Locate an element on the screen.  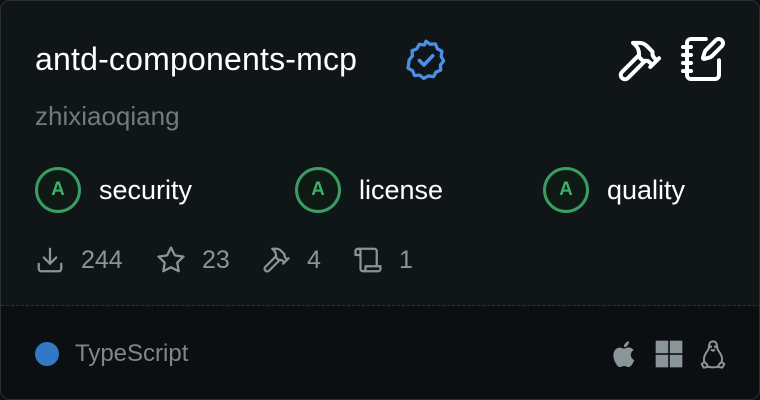
windows-icon is located at coordinates (669, 354).